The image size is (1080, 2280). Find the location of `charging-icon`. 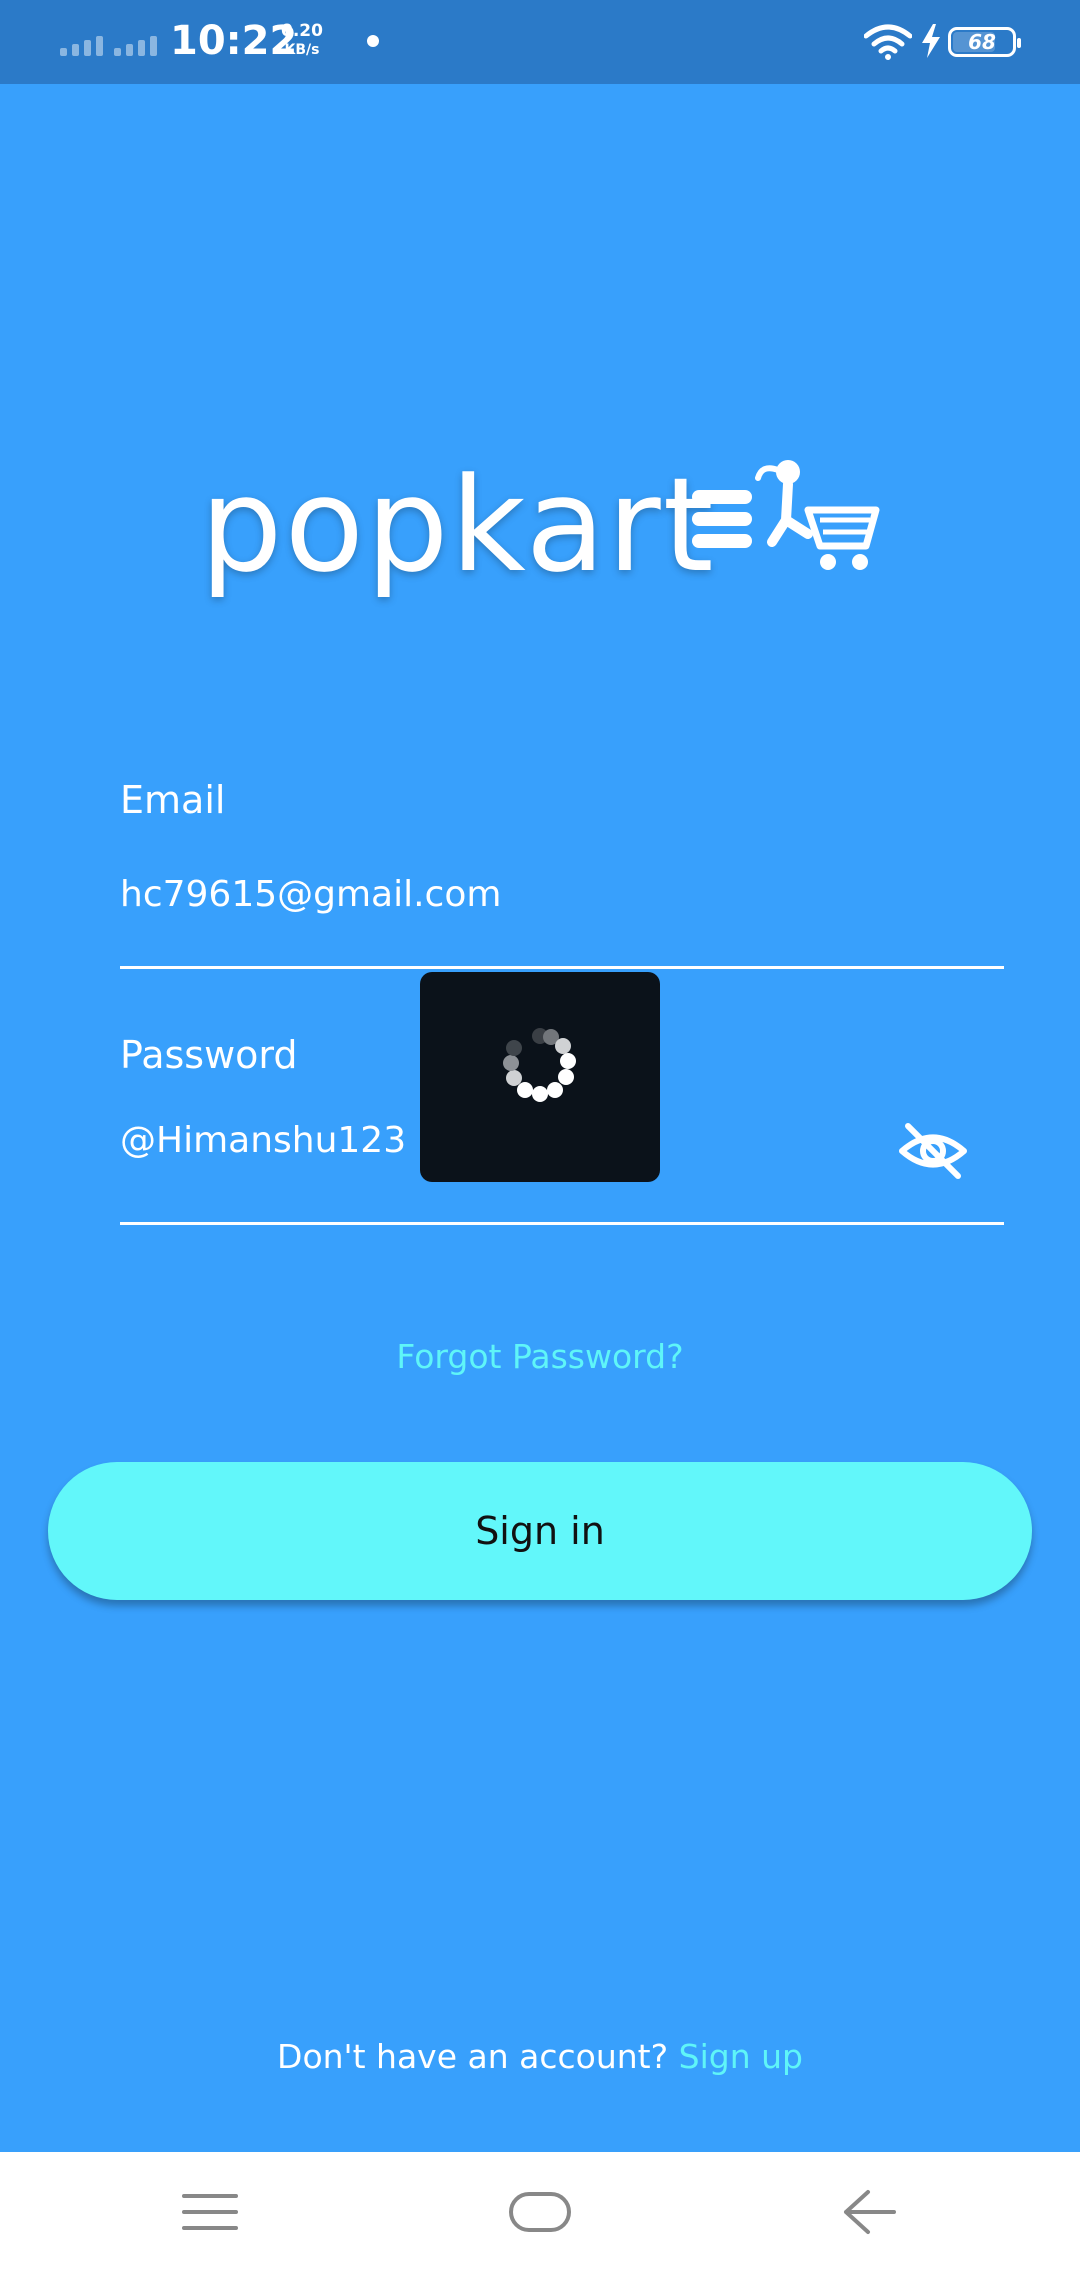

charging-icon is located at coordinates (931, 41).